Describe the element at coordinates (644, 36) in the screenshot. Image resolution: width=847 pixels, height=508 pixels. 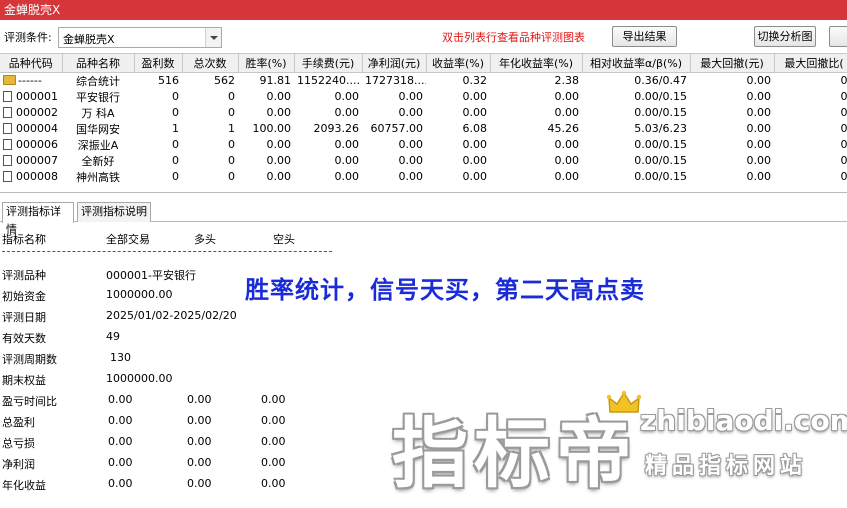
I see `export-button: 导出结果` at that location.